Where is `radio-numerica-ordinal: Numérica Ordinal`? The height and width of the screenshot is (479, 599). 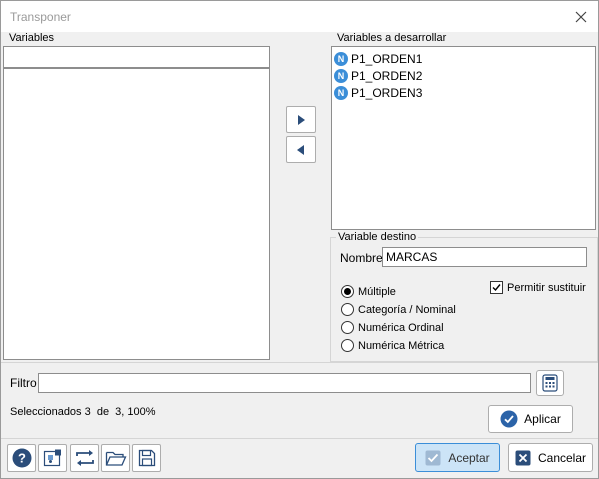
radio-numerica-ordinal: Numérica Ordinal is located at coordinates (392, 327).